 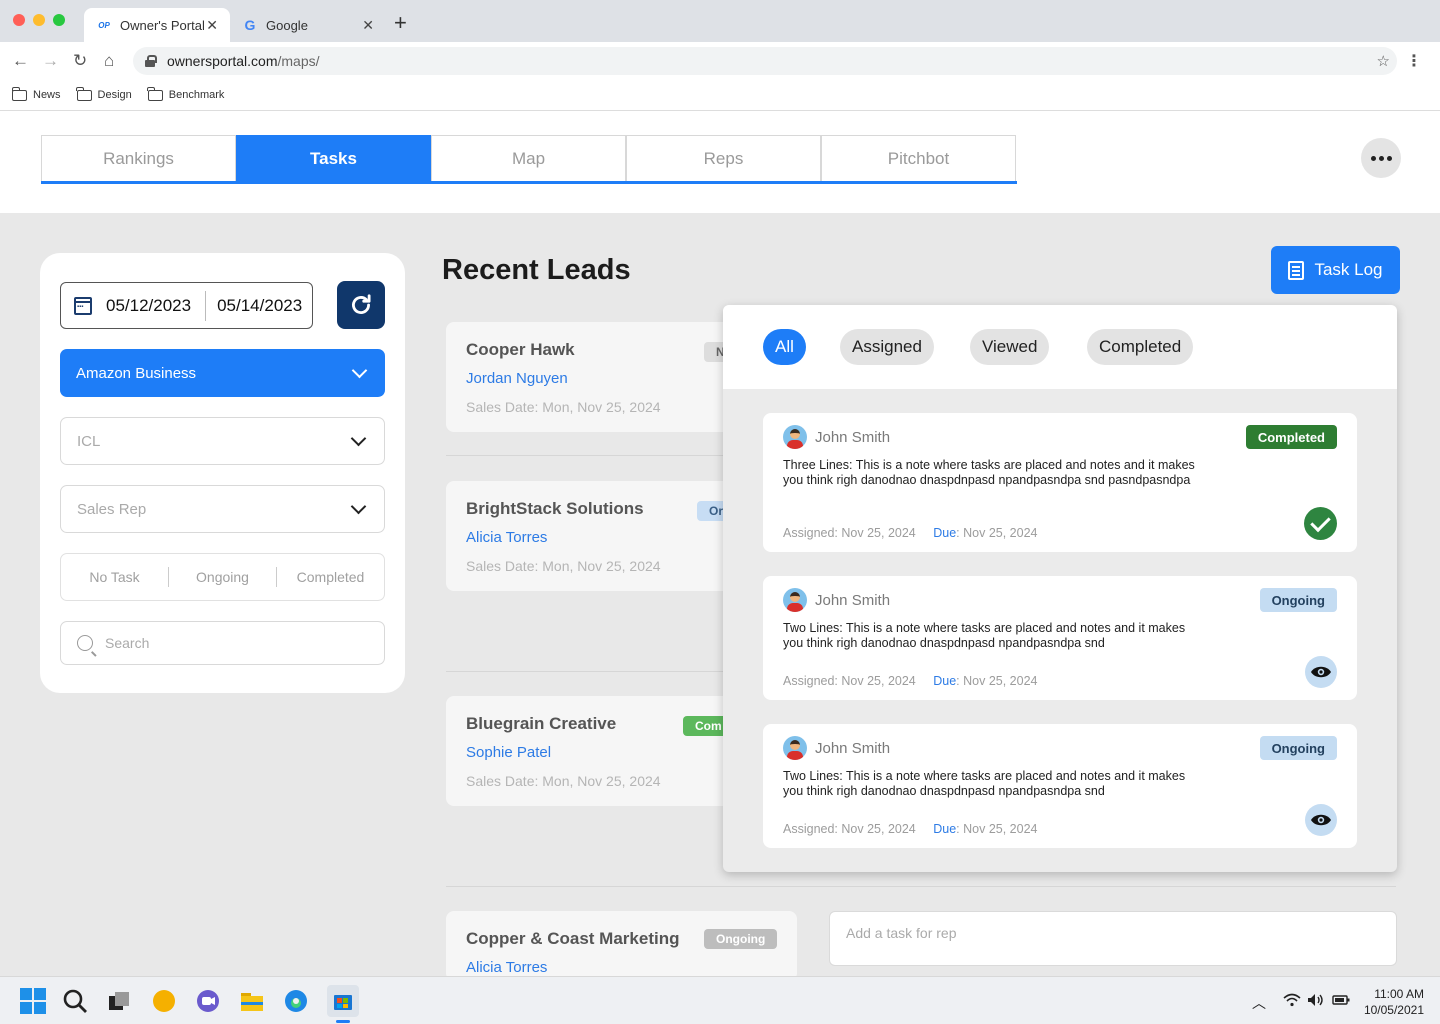 I want to click on task-status-filter: No Task Ongoing Completed, so click(x=222, y=577).